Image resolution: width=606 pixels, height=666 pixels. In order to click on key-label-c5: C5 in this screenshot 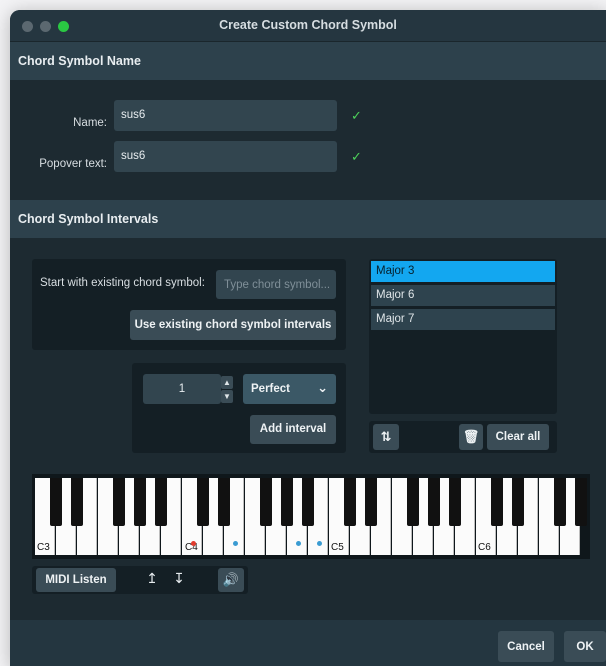, I will do `click(337, 547)`.